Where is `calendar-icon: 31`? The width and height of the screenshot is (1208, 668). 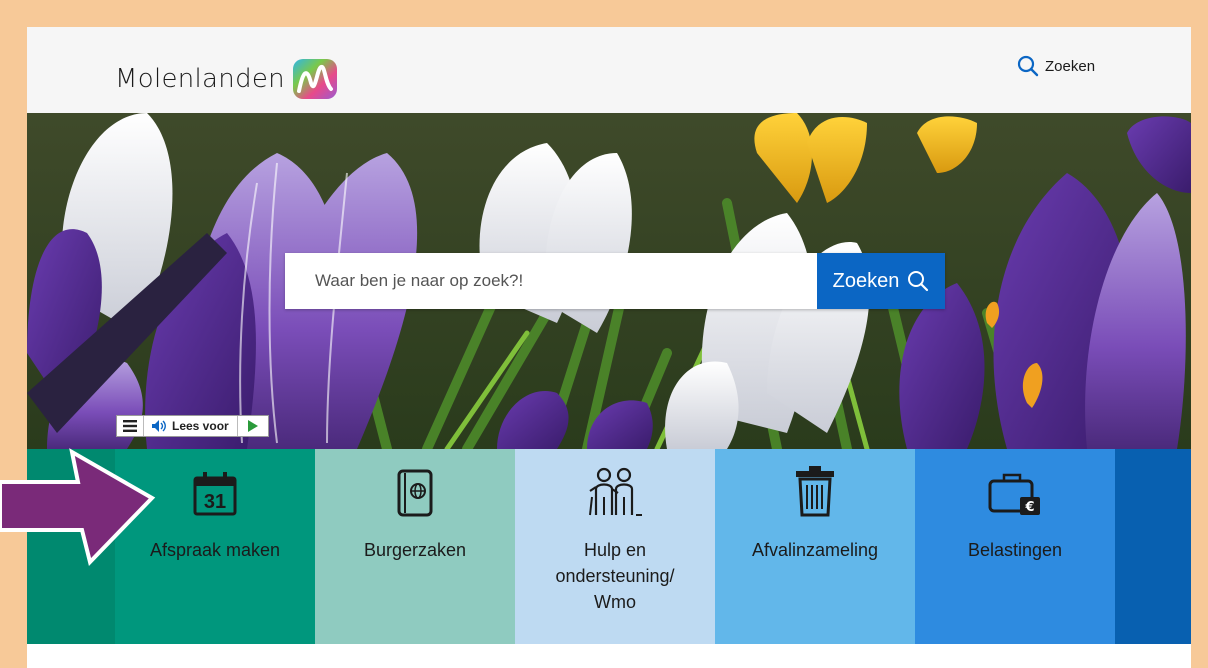 calendar-icon: 31 is located at coordinates (215, 494).